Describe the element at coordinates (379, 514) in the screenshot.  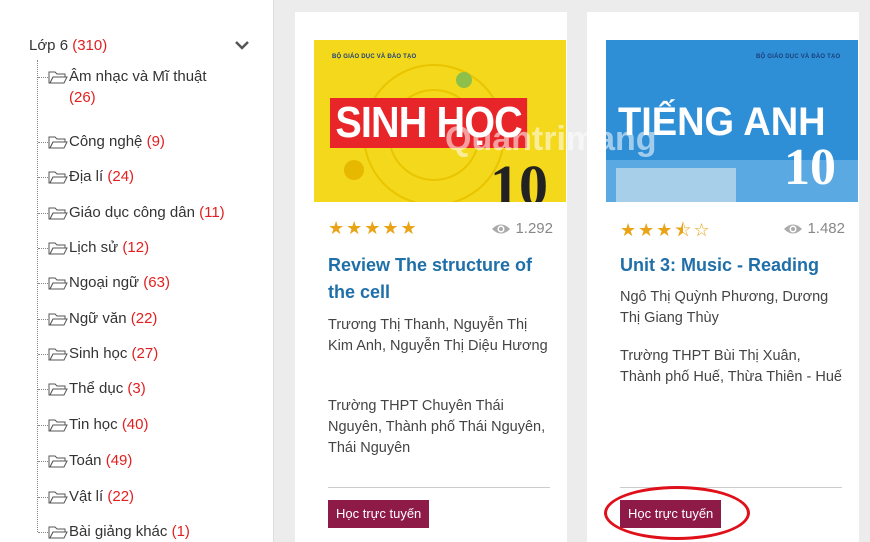
I see `learn-online-button: Học trực tuyến` at that location.